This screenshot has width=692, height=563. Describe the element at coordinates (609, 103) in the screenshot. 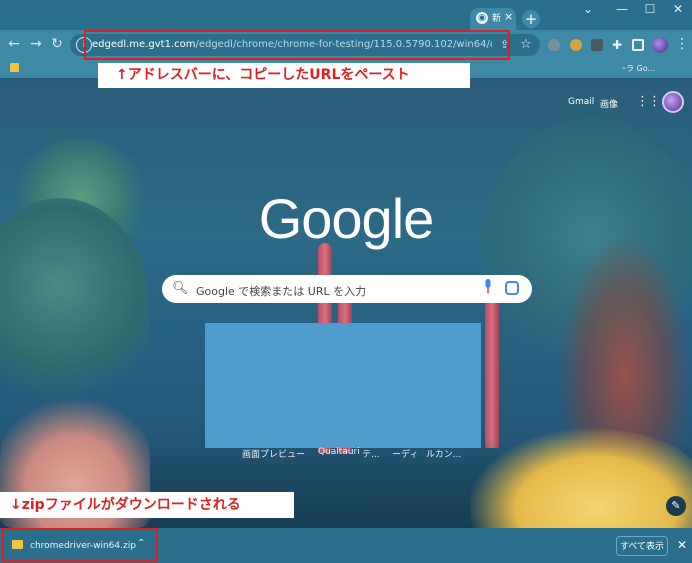

I see `images-link: 画像` at that location.